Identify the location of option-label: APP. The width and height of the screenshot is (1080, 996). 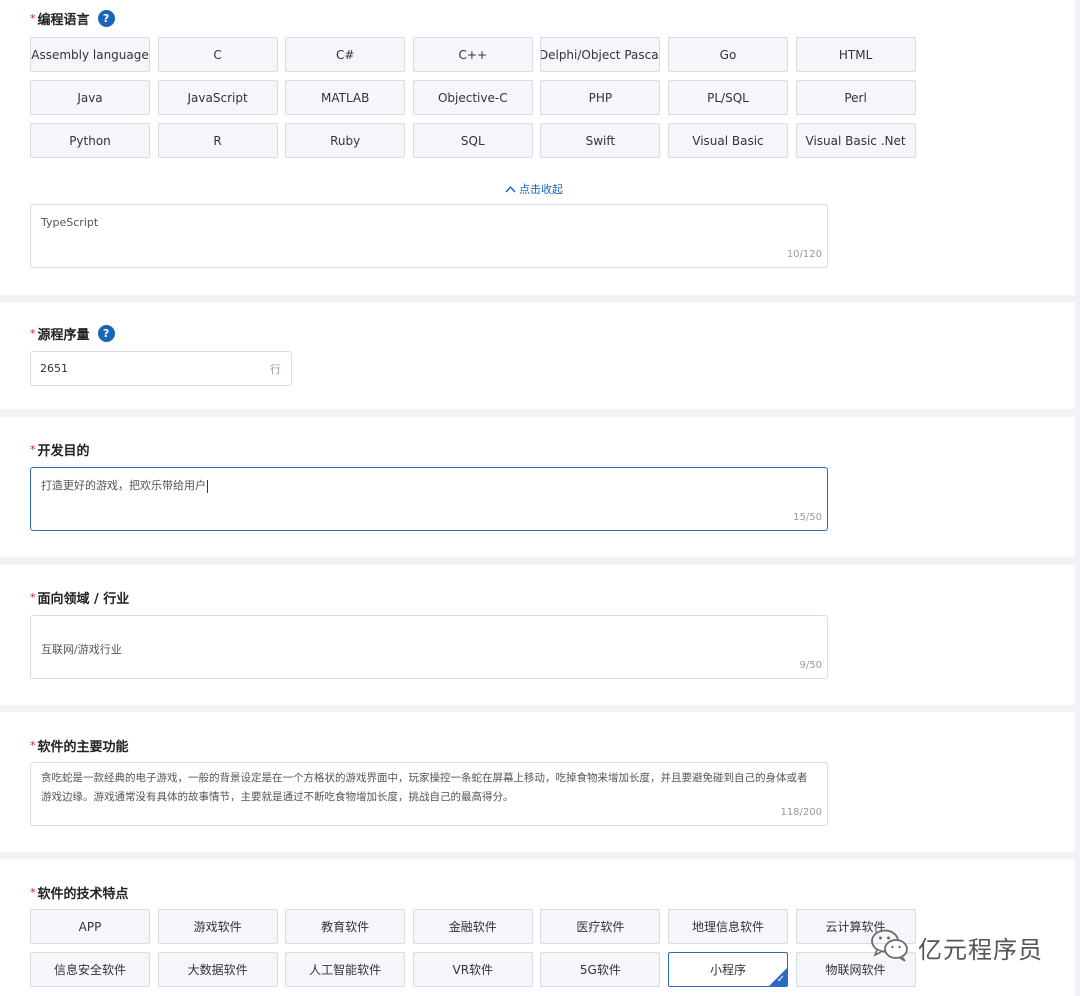
(90, 926).